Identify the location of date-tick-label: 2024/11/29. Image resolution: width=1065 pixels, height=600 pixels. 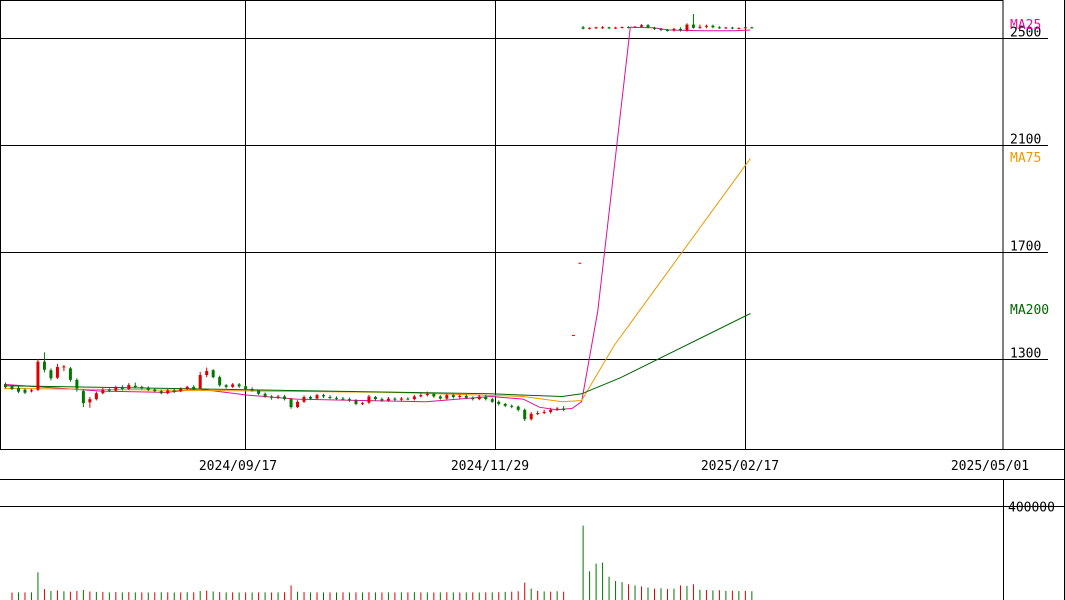
(490, 466).